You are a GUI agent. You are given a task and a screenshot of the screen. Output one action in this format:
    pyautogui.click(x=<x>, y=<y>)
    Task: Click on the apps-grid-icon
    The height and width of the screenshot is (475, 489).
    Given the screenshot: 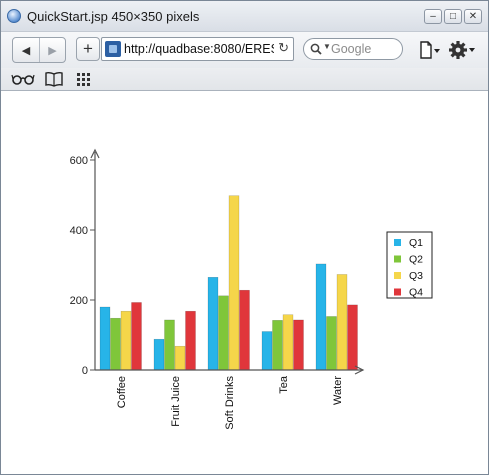 What is the action you would take?
    pyautogui.click(x=84, y=79)
    